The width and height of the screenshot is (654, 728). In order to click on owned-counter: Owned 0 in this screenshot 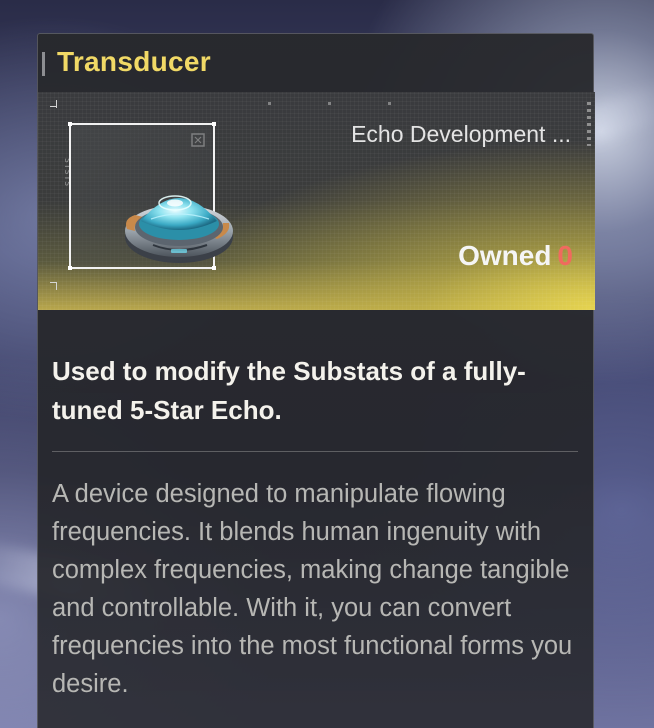, I will do `click(515, 256)`.